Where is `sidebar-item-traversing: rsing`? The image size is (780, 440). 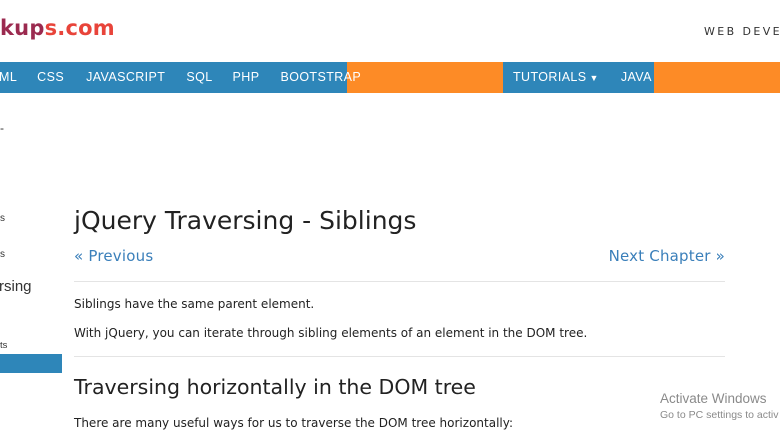 sidebar-item-traversing: rsing is located at coordinates (16, 286).